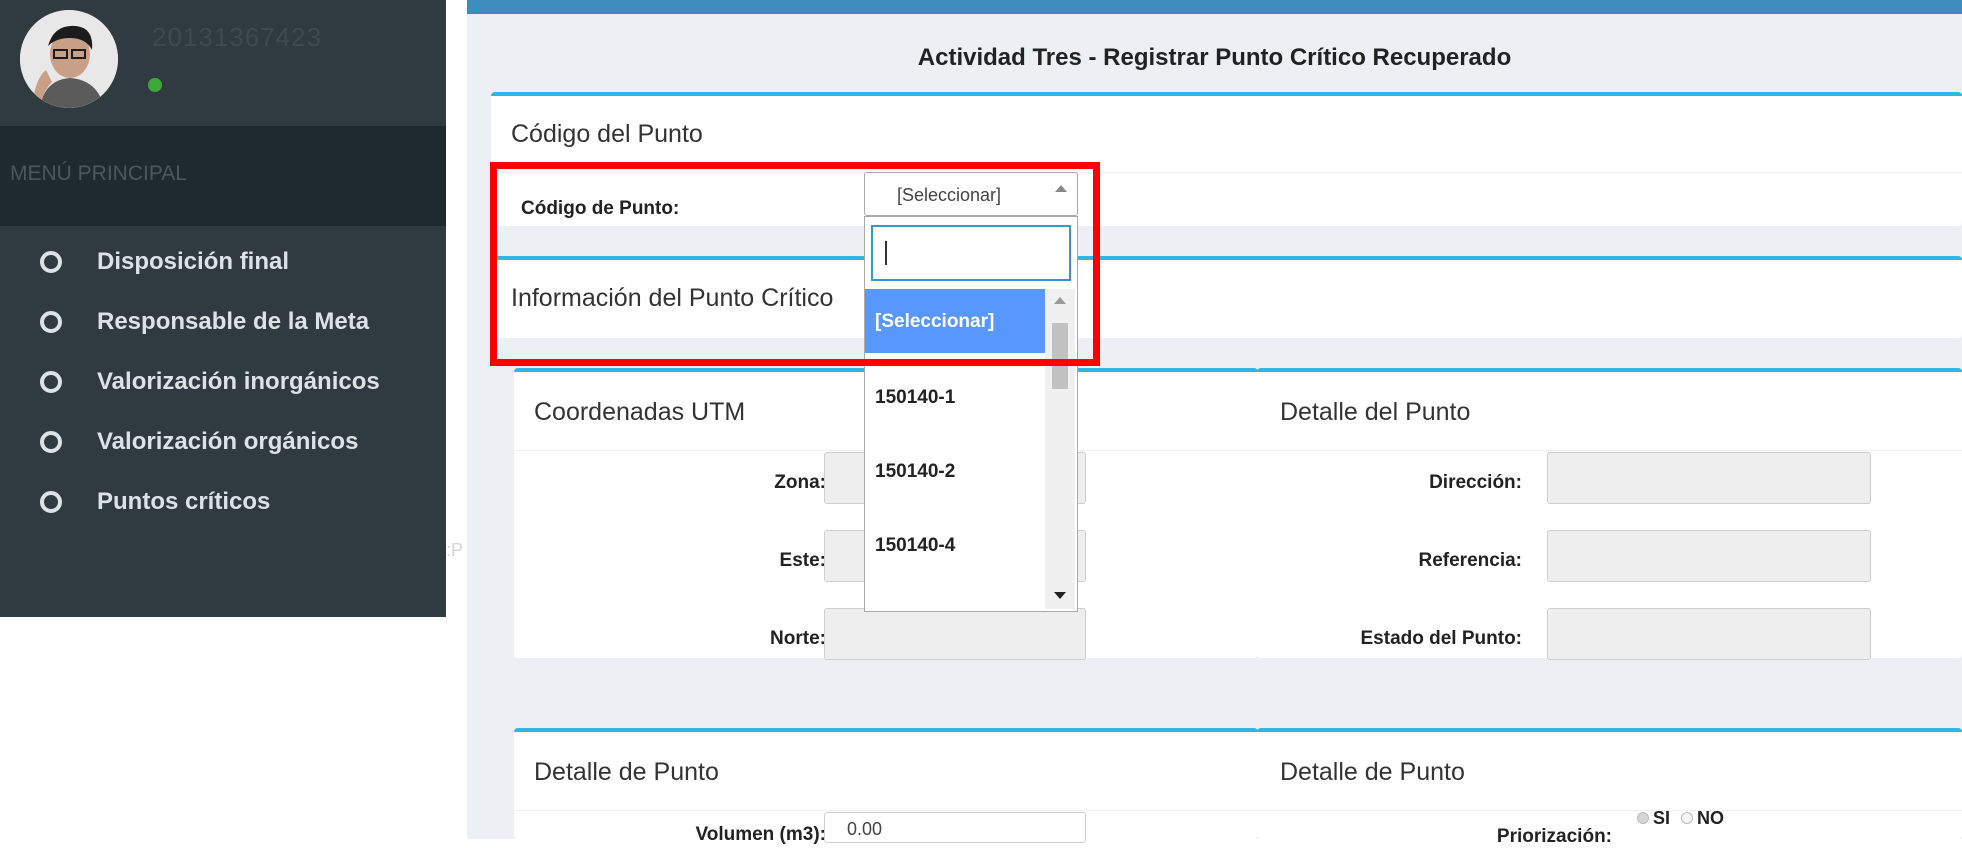 The height and width of the screenshot is (848, 1962). What do you see at coordinates (155, 85) in the screenshot?
I see `online-status-icon` at bounding box center [155, 85].